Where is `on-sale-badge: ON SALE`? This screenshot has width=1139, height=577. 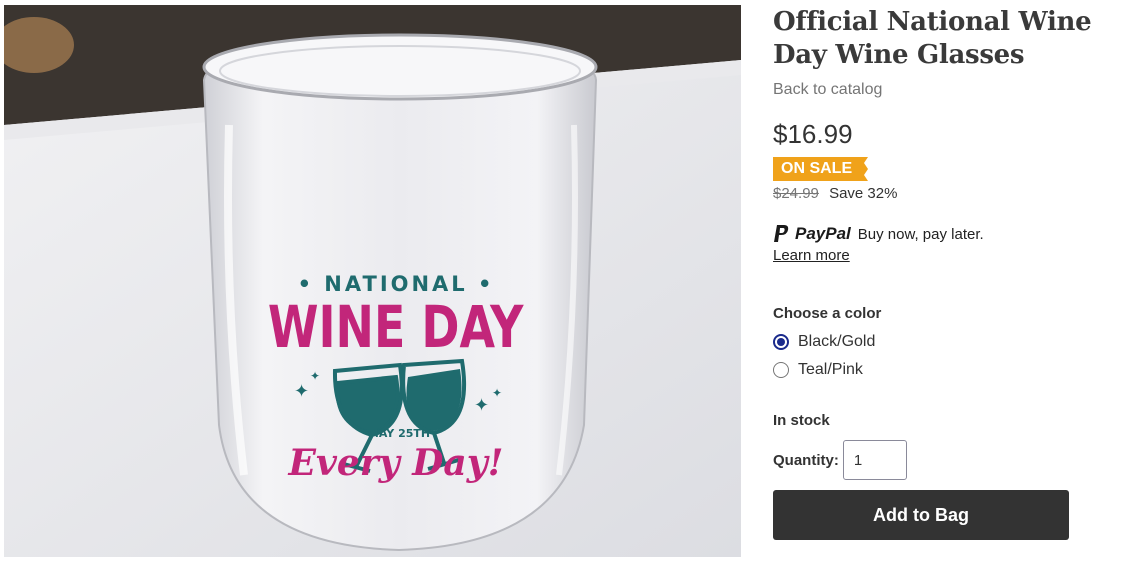 on-sale-badge: ON SALE is located at coordinates (821, 169).